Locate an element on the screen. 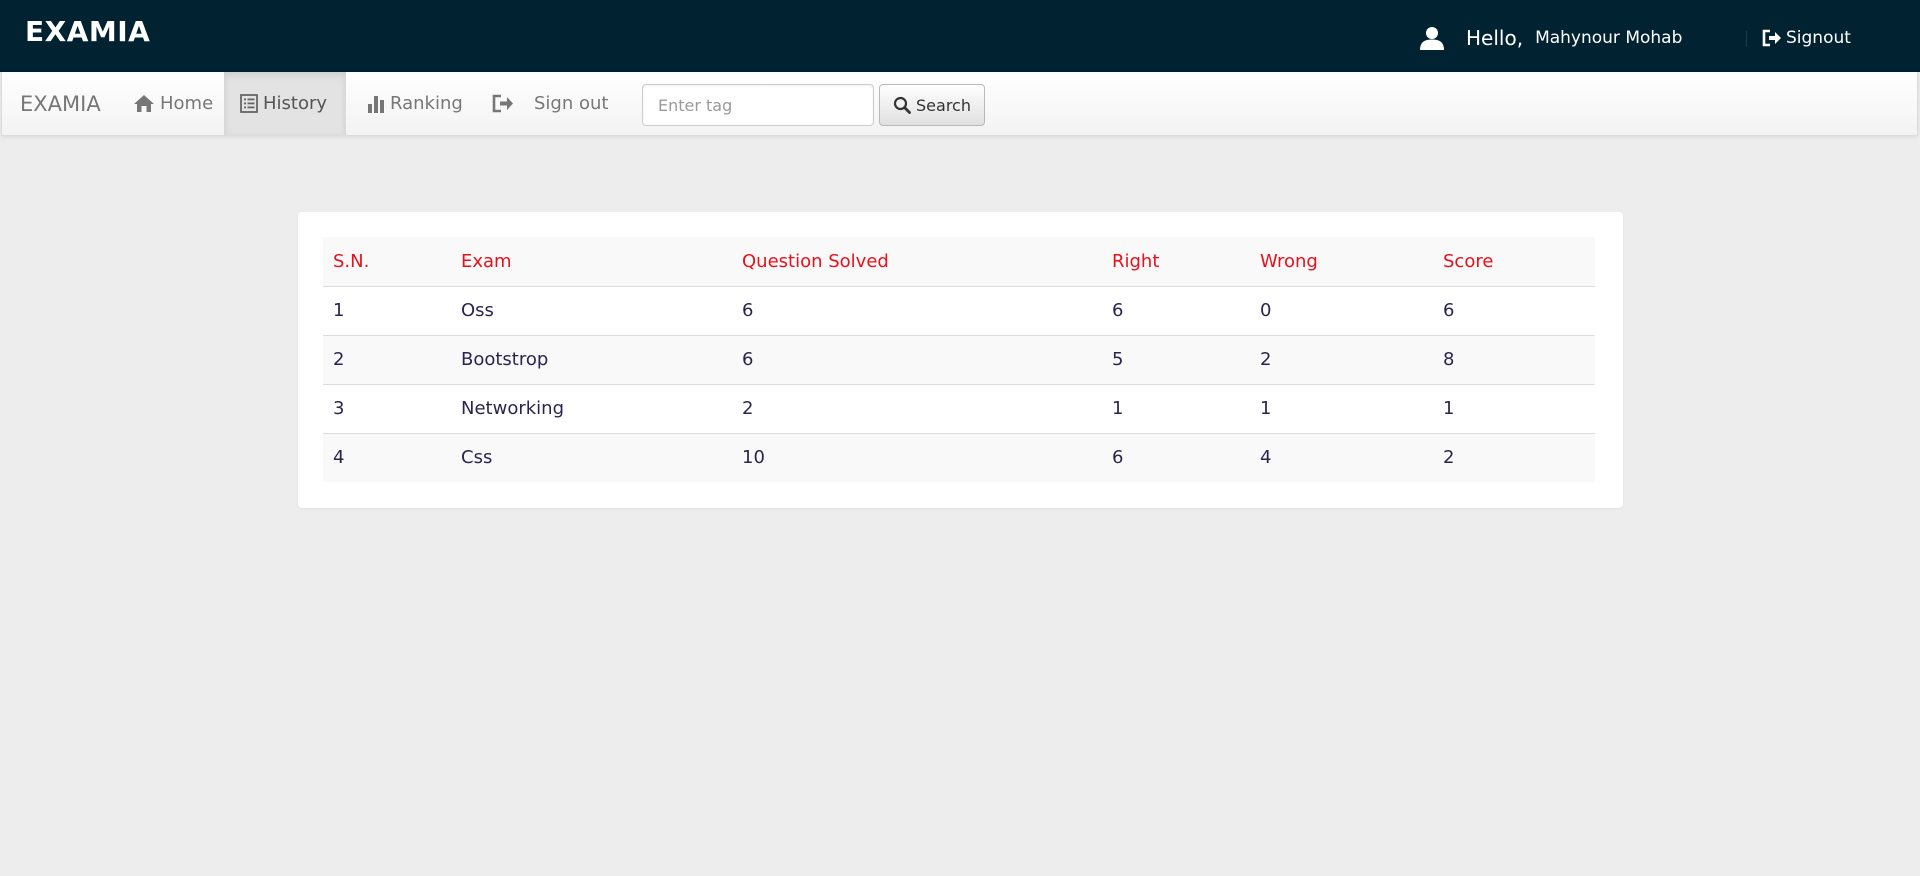 This screenshot has height=876, width=1920. column-header-question-solved: Question Solved is located at coordinates (917, 262).